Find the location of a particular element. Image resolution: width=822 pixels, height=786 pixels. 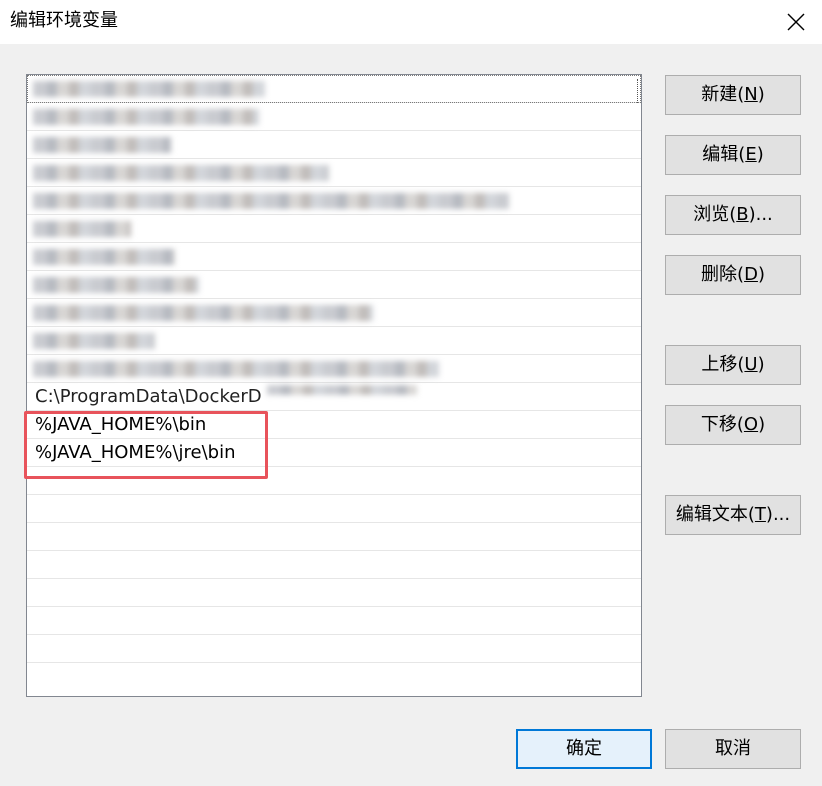

delete-button: 删除(D) is located at coordinates (733, 275).